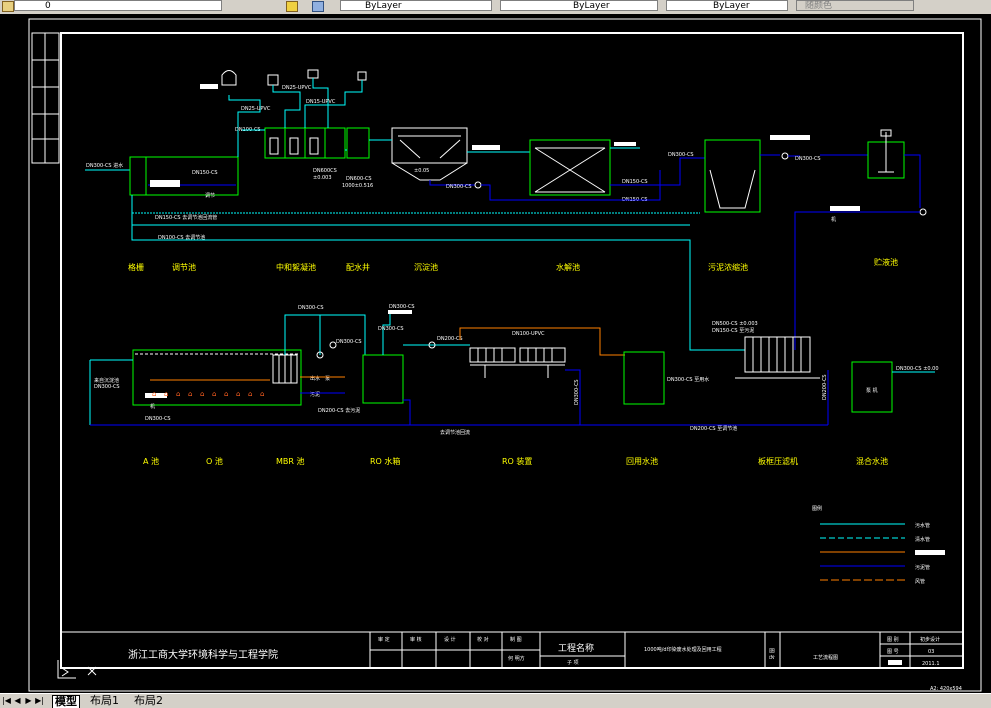 This screenshot has width=991, height=708. What do you see at coordinates (292, 6) in the screenshot?
I see `make-current-icon` at bounding box center [292, 6].